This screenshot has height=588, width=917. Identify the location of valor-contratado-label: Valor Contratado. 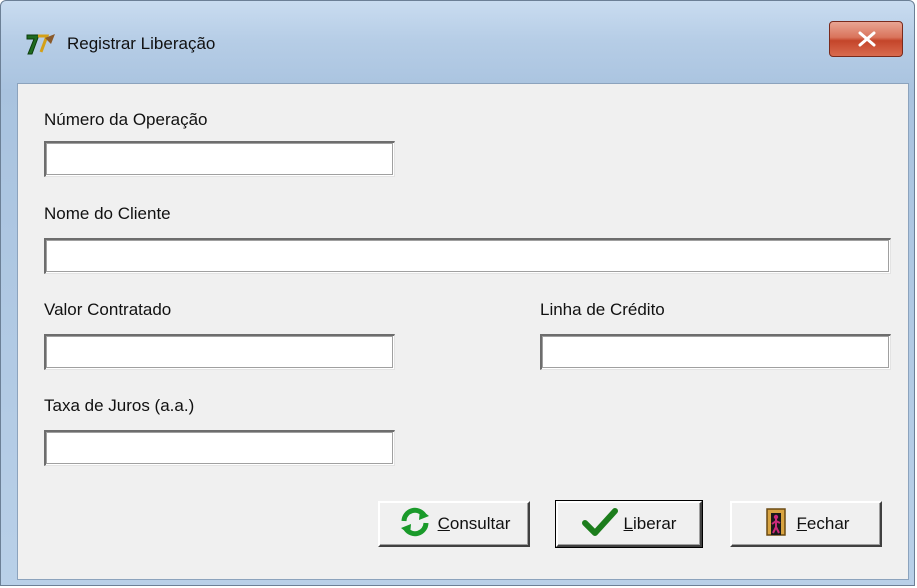
(108, 309).